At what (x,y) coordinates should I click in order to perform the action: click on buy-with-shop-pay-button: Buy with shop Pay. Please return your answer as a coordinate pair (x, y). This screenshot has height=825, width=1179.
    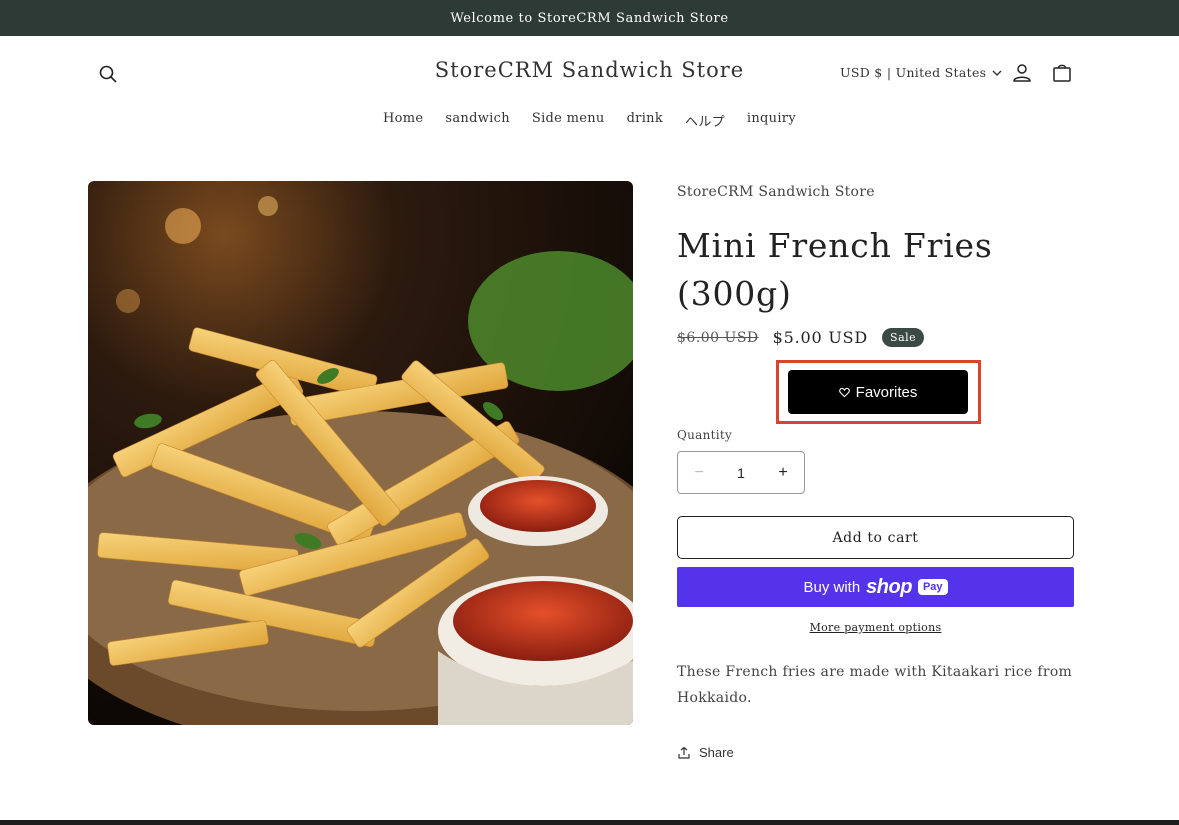
    Looking at the image, I should click on (875, 587).